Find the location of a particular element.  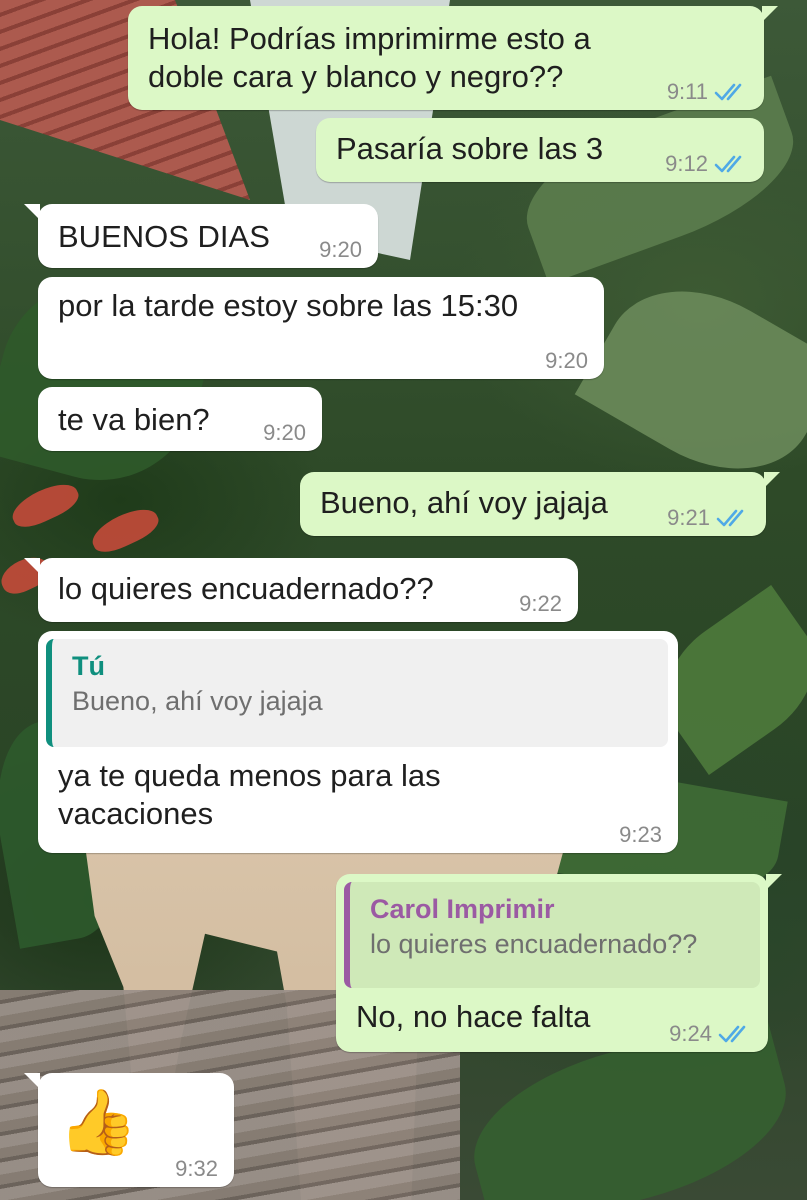

message-bubble-incoming: te va bien? 9:20 is located at coordinates (180, 419).